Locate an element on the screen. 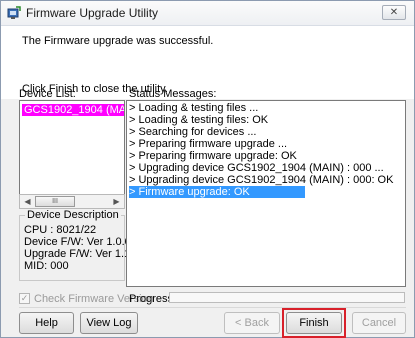 This screenshot has height=338, width=415. check-firmware-checkbox: ✓ is located at coordinates (24, 298).